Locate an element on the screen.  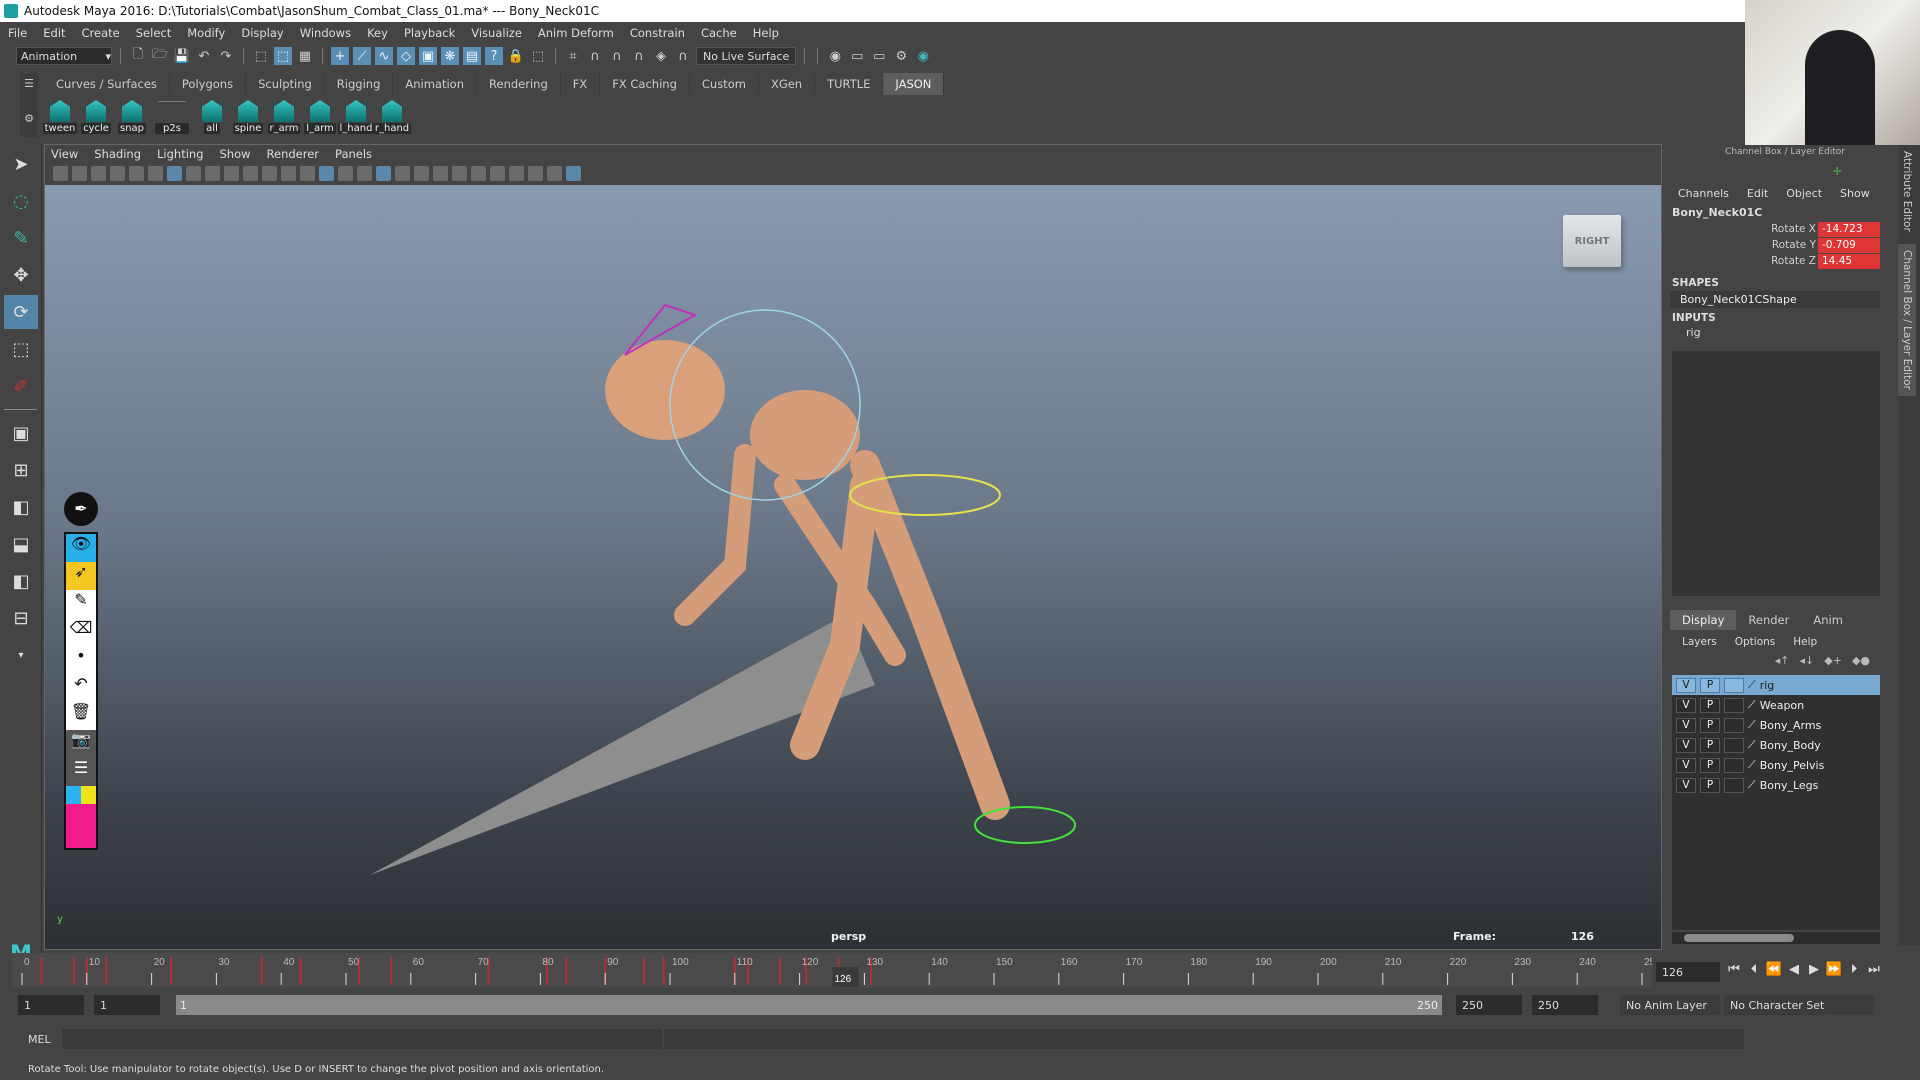
panel-menu-panels: Panels is located at coordinates (353, 154).